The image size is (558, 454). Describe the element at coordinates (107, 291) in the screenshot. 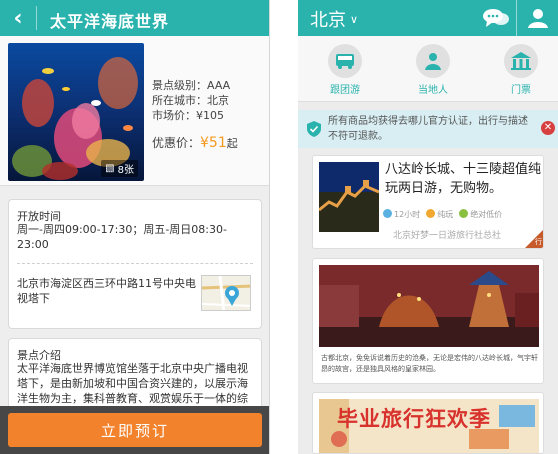

I see `address-text: 北京市海淀区西三环中路11号中央电视塔下` at that location.